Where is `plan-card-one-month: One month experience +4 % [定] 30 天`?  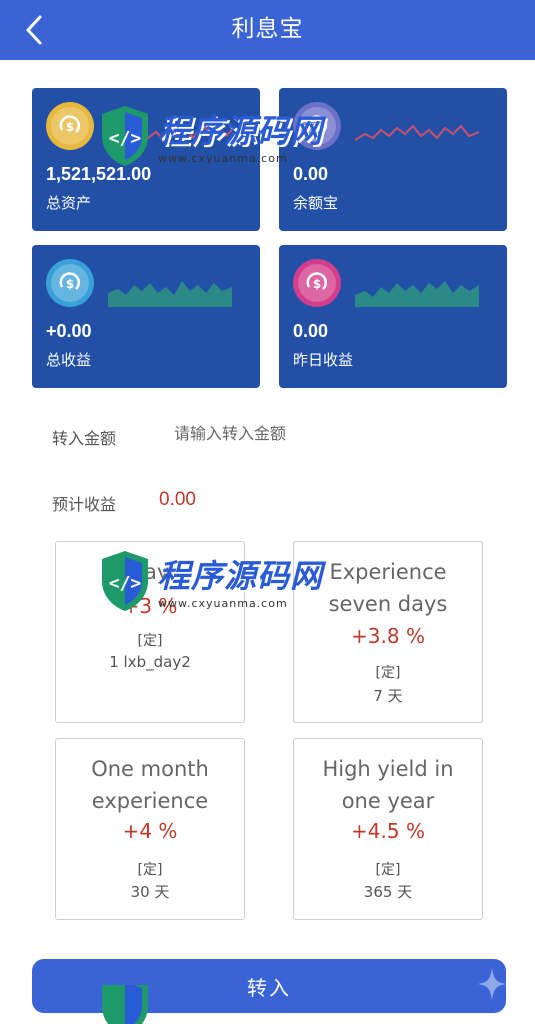
plan-card-one-month: One month experience +4 % [定] 30 天 is located at coordinates (150, 829).